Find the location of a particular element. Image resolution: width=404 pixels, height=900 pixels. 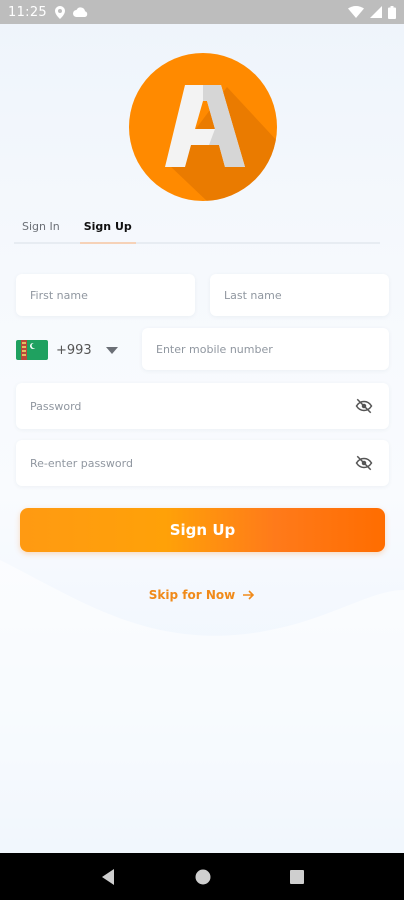

recents-icon is located at coordinates (297, 876).